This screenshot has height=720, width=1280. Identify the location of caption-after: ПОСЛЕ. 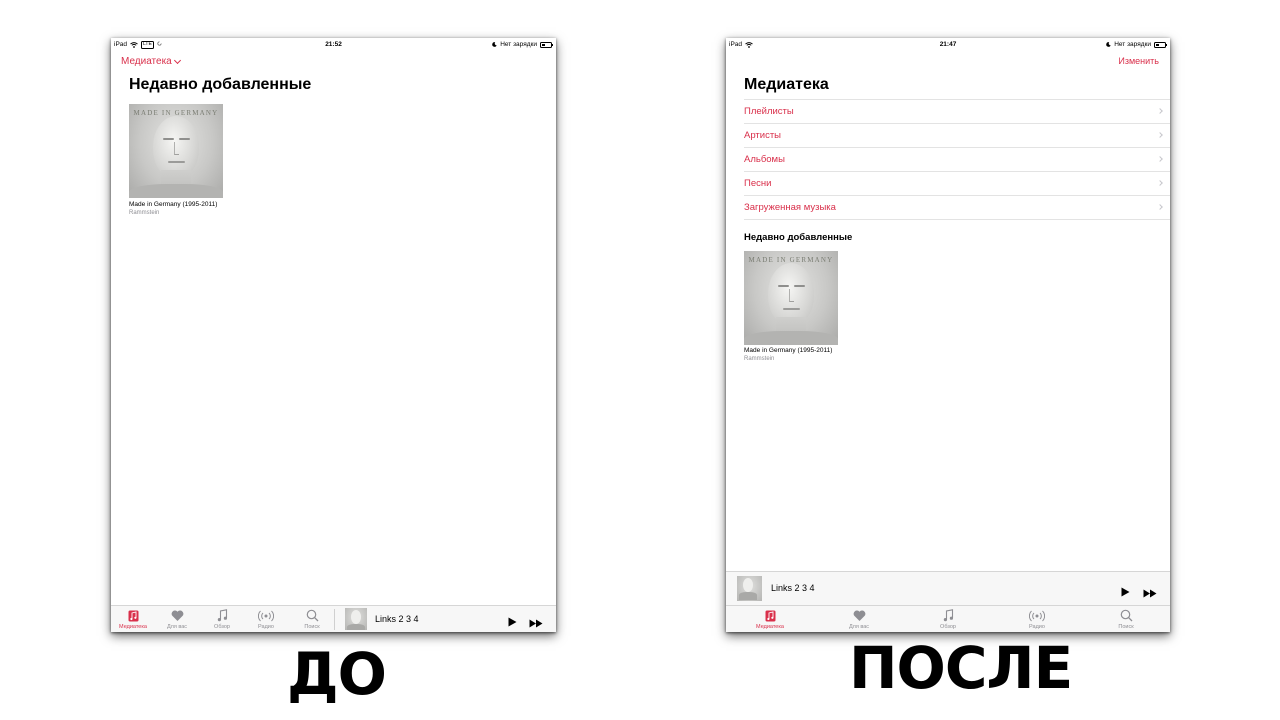
(961, 668).